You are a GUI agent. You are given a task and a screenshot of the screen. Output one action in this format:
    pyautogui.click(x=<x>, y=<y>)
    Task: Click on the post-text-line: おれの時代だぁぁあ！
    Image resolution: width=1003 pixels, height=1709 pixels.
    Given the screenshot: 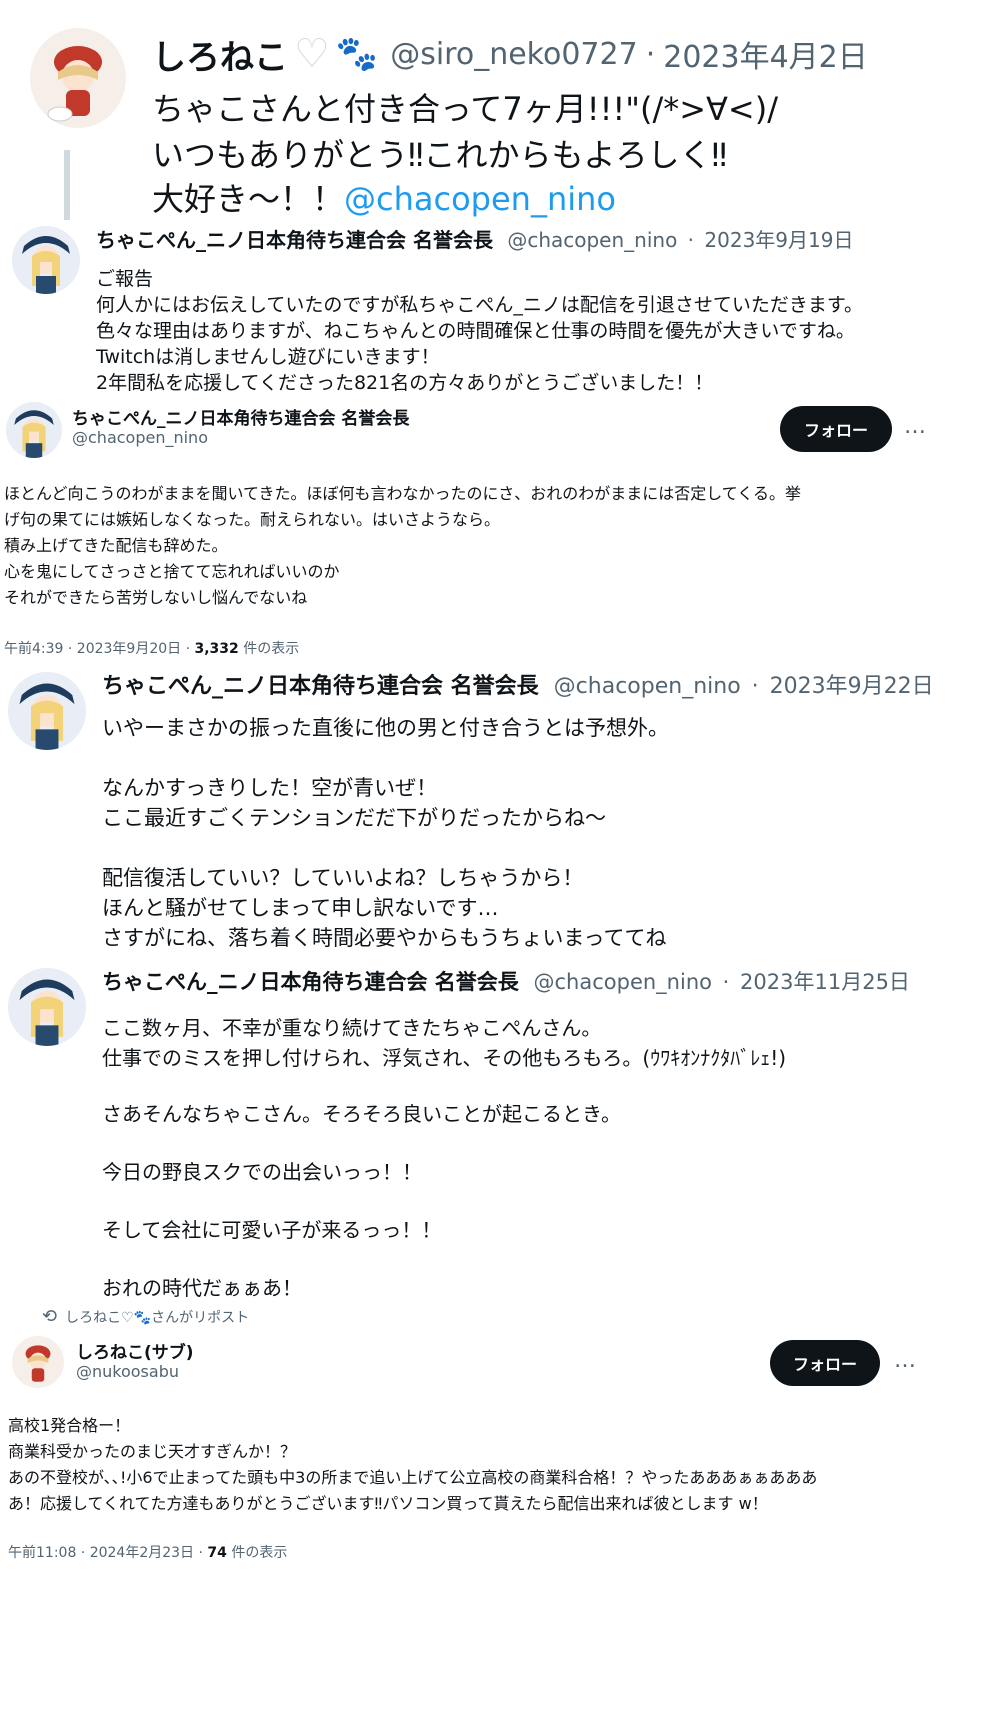 What is the action you would take?
    pyautogui.click(x=202, y=1288)
    